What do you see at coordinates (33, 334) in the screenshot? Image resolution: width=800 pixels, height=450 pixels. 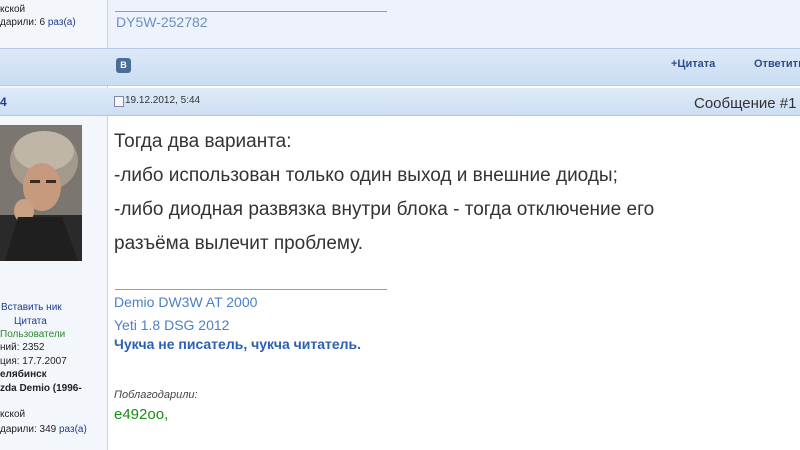 I see `user-group: Пользователи` at bounding box center [33, 334].